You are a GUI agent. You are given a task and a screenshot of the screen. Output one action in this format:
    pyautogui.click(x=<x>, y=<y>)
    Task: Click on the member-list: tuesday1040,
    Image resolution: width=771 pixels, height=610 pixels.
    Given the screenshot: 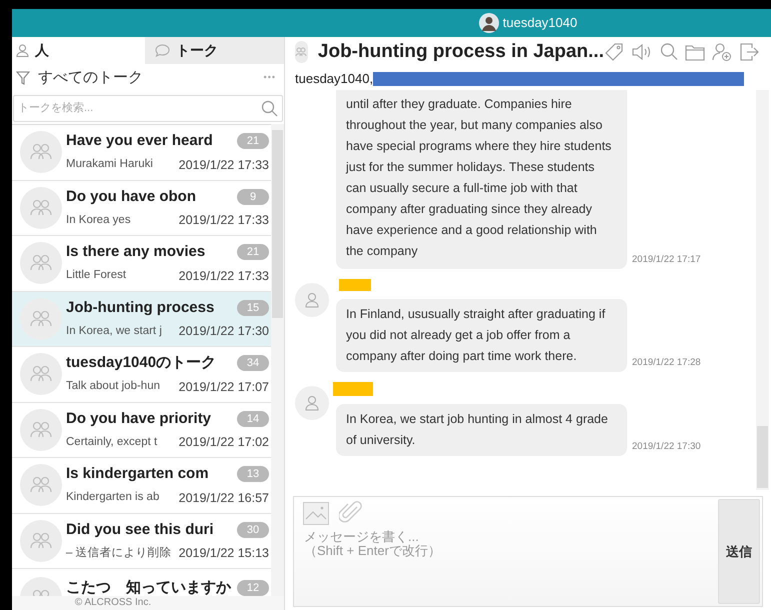 What is the action you would take?
    pyautogui.click(x=334, y=78)
    